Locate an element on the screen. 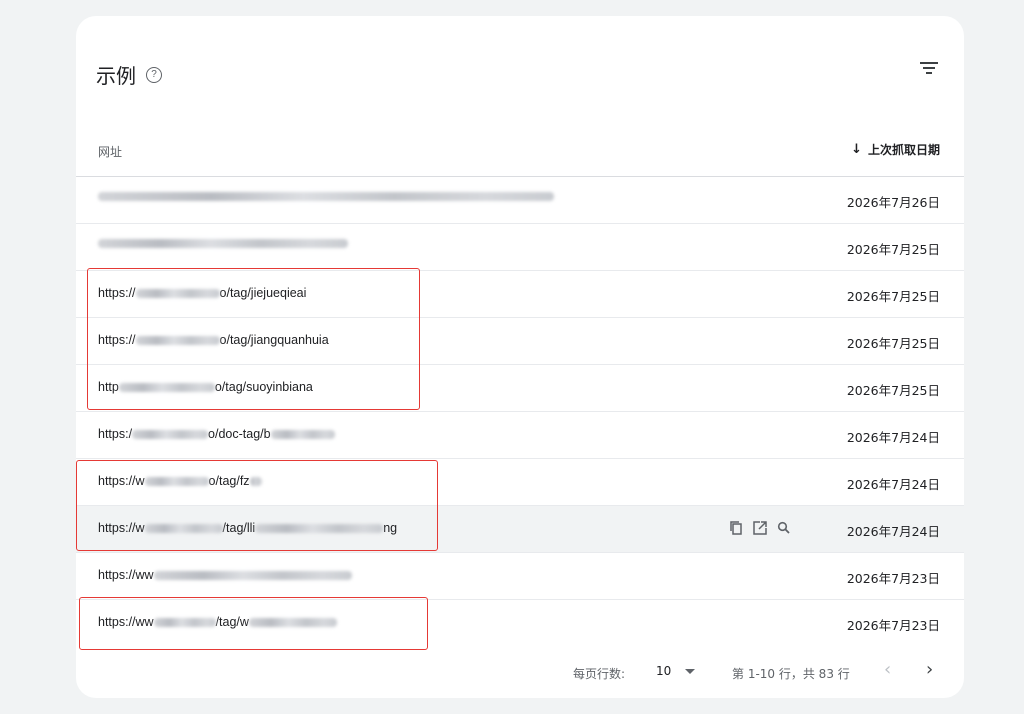 Image resolution: width=1024 pixels, height=714 pixels. help-circle-icon: ? is located at coordinates (154, 74).